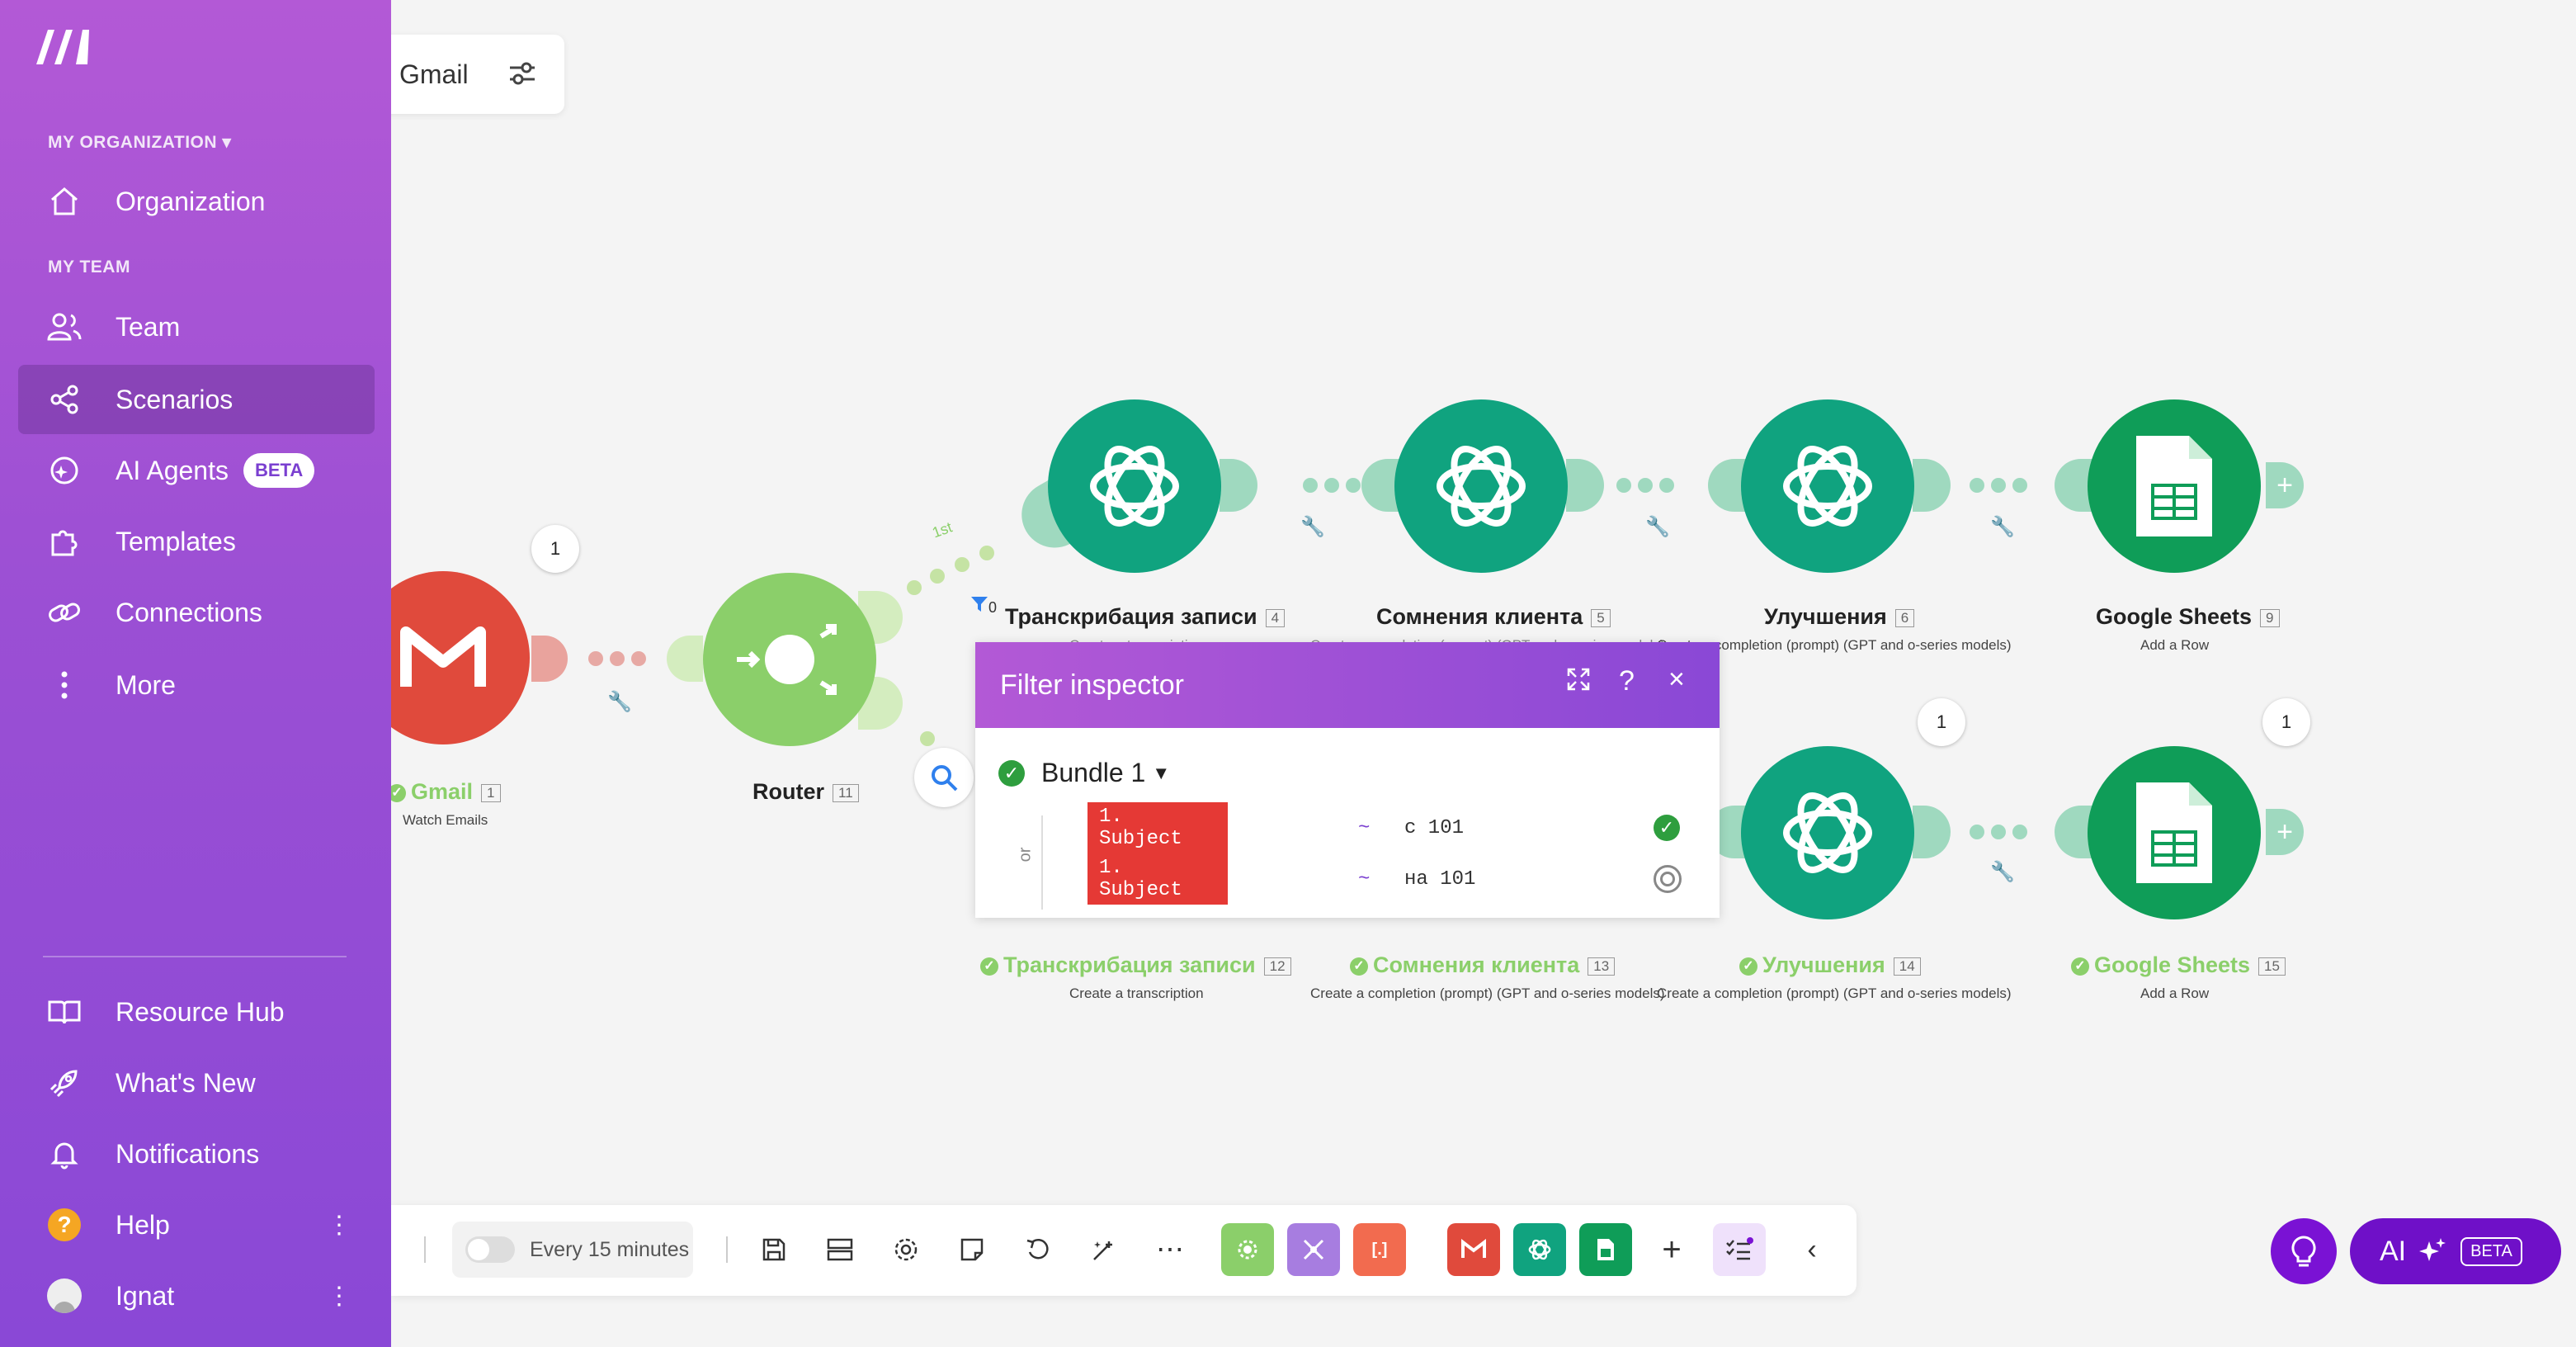 The image size is (2576, 1347). What do you see at coordinates (1578, 683) in the screenshot?
I see `expand-icon` at bounding box center [1578, 683].